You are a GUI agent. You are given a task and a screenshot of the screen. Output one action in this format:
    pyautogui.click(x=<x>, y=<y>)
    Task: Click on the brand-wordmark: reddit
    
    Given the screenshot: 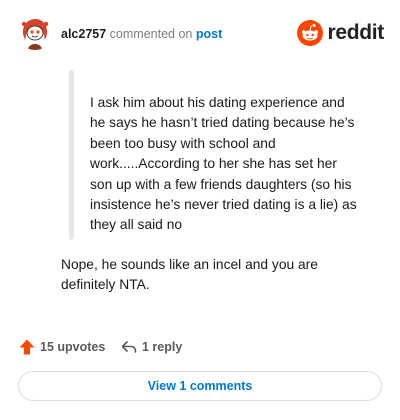 What is the action you would take?
    pyautogui.click(x=355, y=32)
    